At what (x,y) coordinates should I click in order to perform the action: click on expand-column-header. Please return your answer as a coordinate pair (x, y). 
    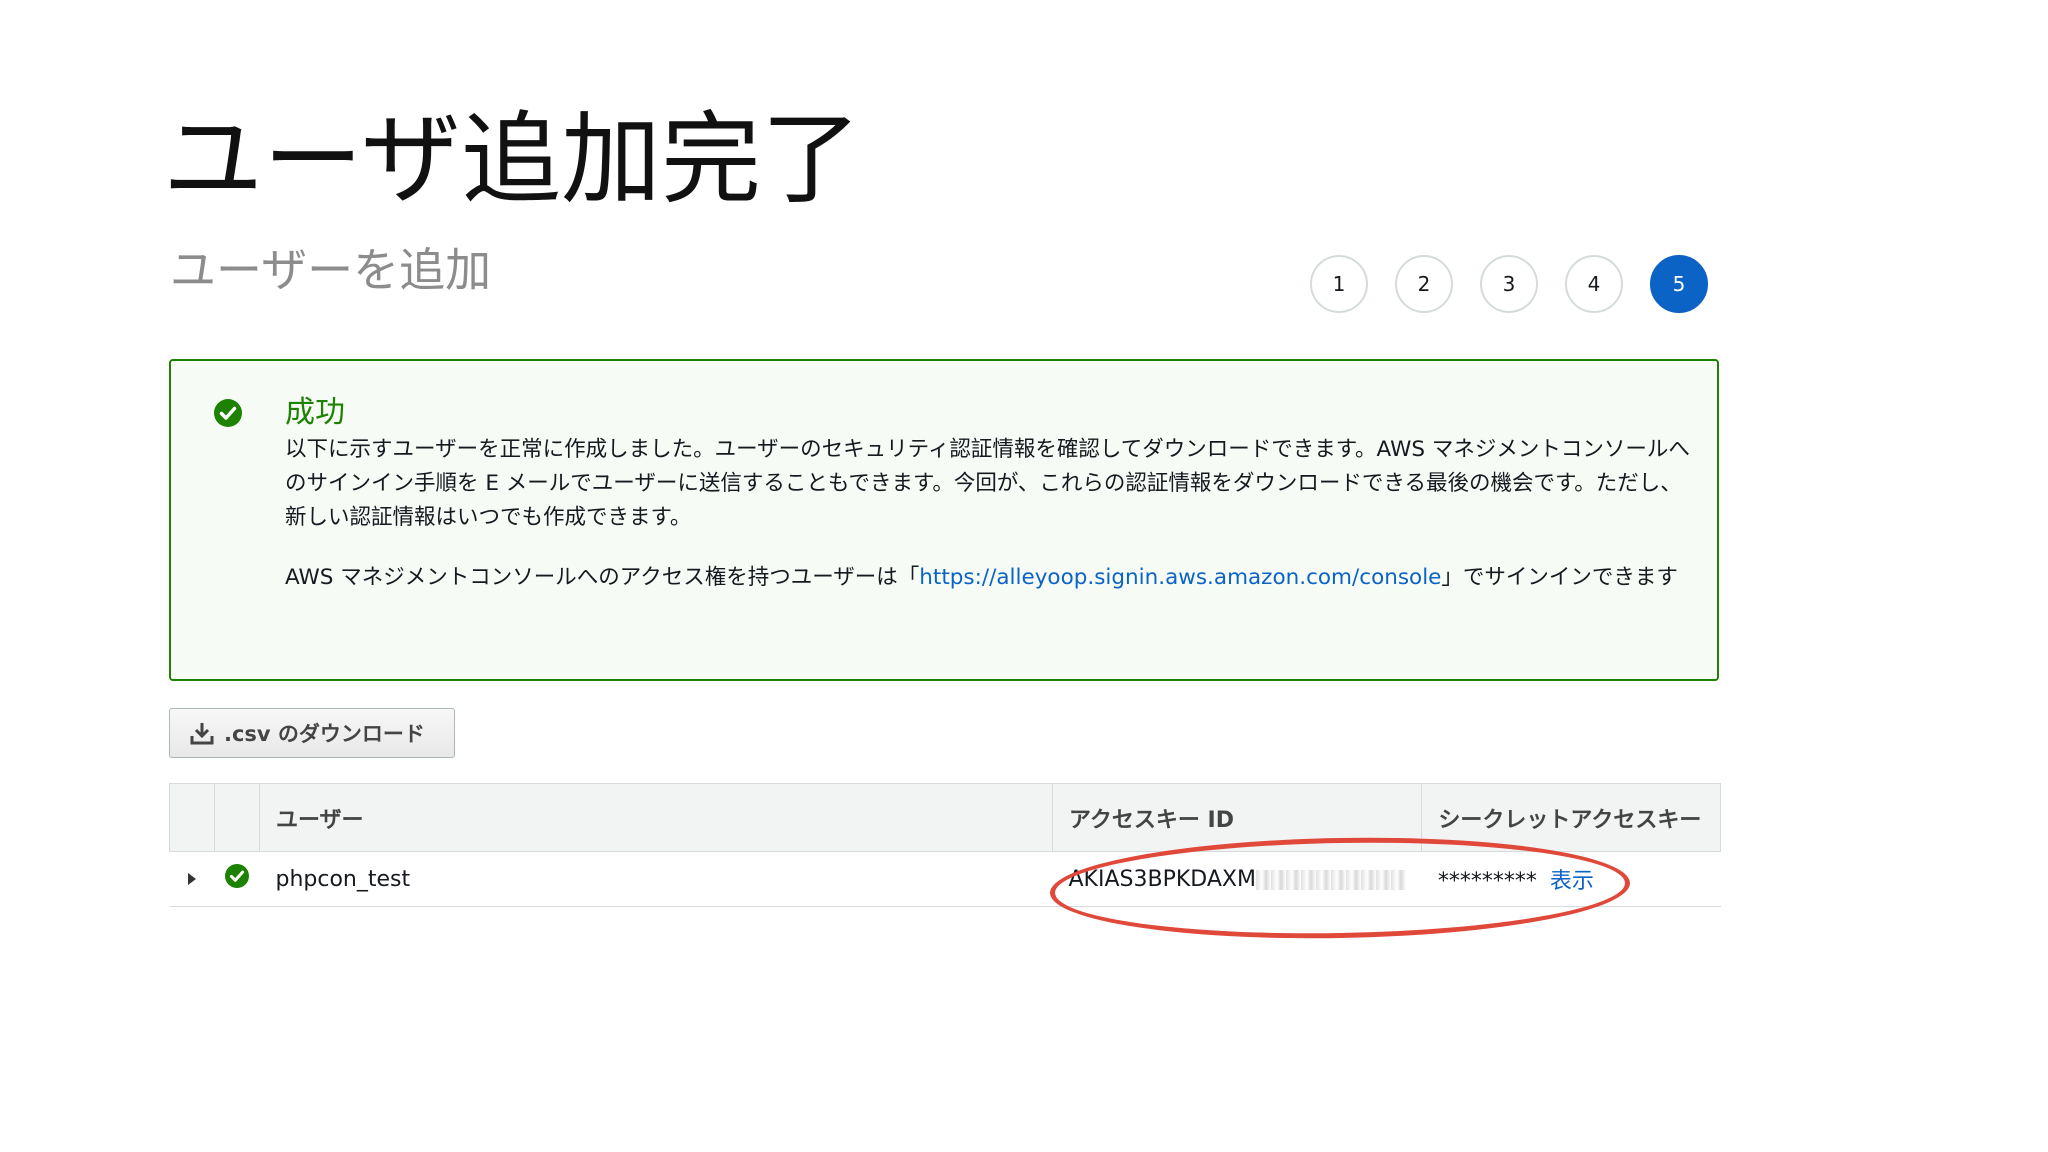
    Looking at the image, I should click on (192, 817).